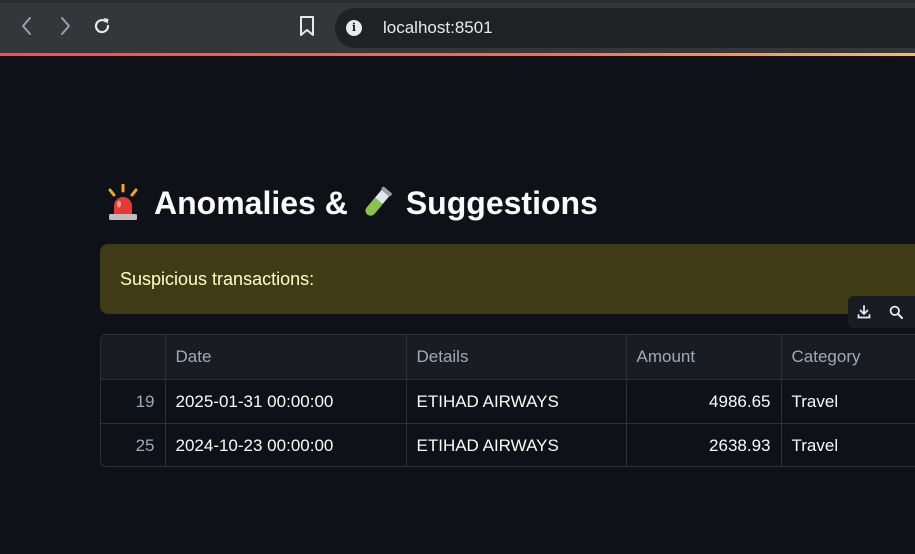 This screenshot has width=915, height=554. I want to click on alert-text: Suspicious transactions:, so click(217, 279).